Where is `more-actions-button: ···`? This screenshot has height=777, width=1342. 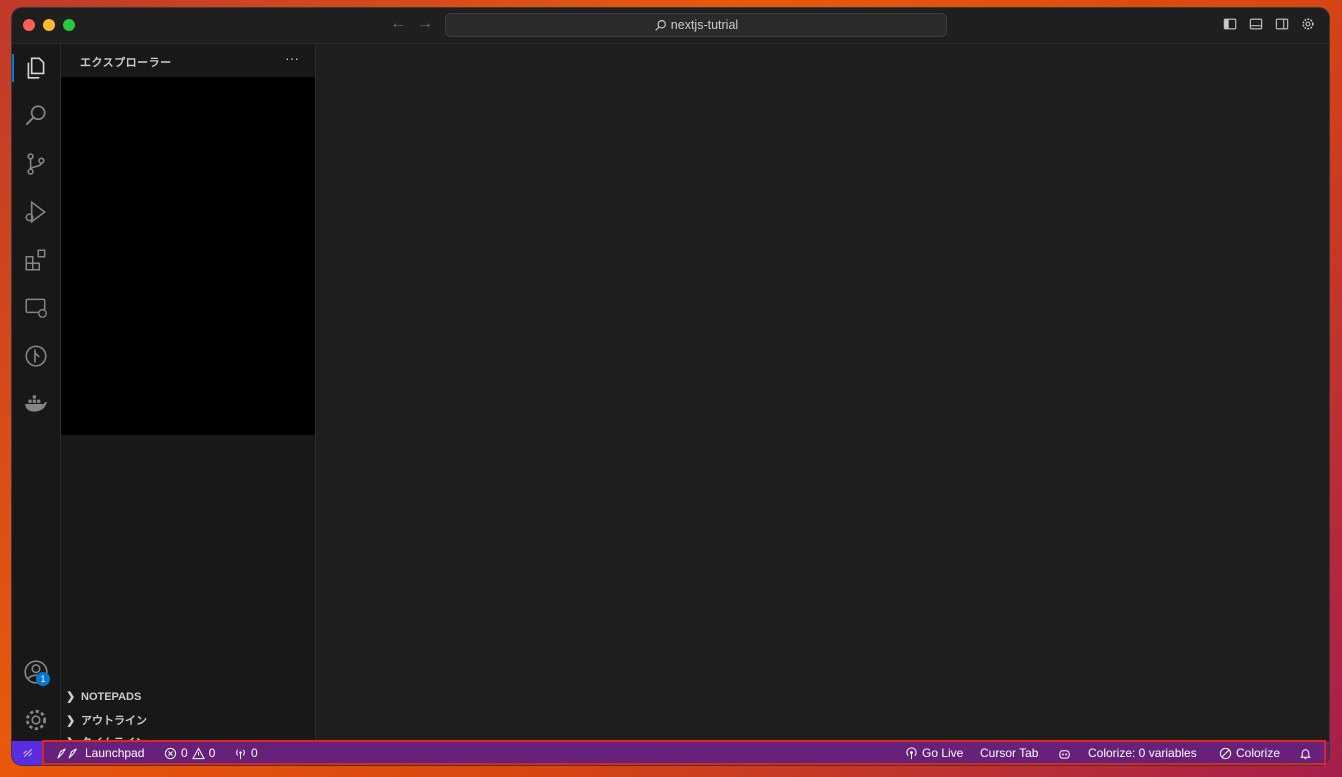 more-actions-button: ··· is located at coordinates (292, 58).